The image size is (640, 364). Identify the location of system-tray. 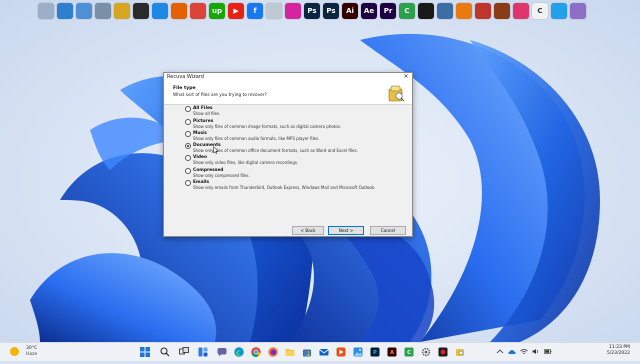
(524, 351).